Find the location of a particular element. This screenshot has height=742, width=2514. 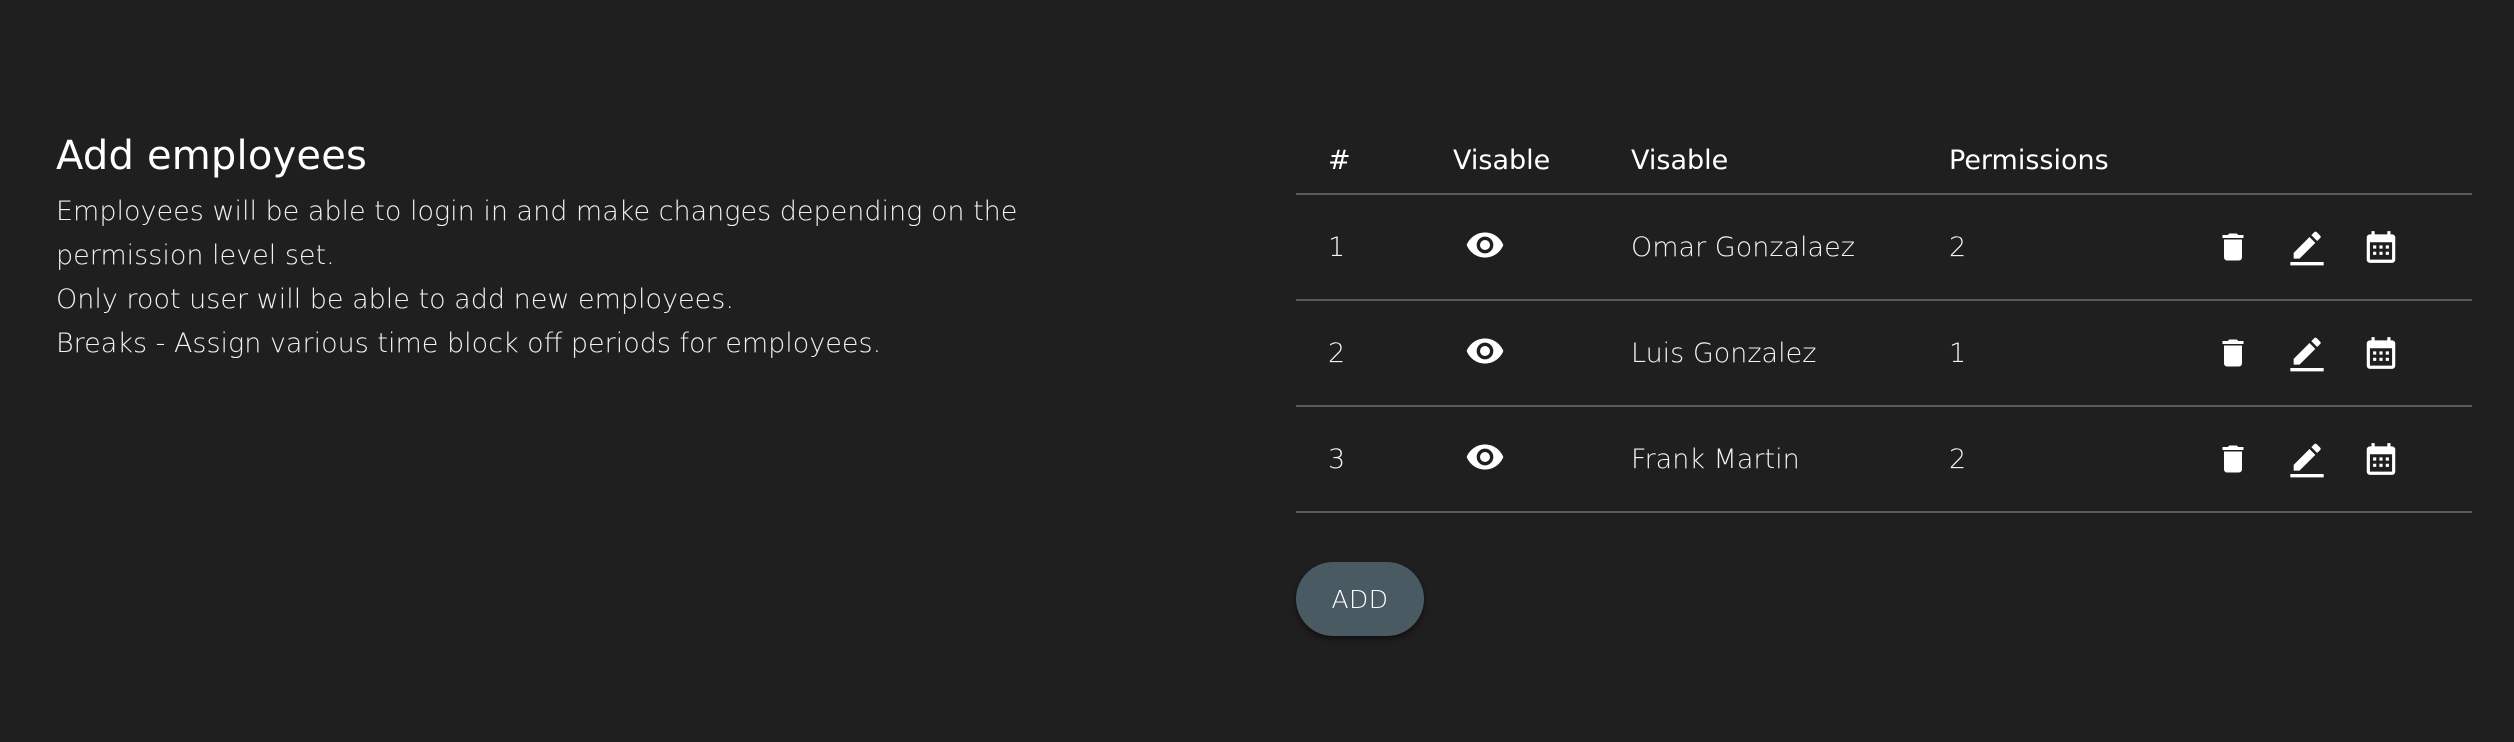

row-num: 3 is located at coordinates (1374, 459).